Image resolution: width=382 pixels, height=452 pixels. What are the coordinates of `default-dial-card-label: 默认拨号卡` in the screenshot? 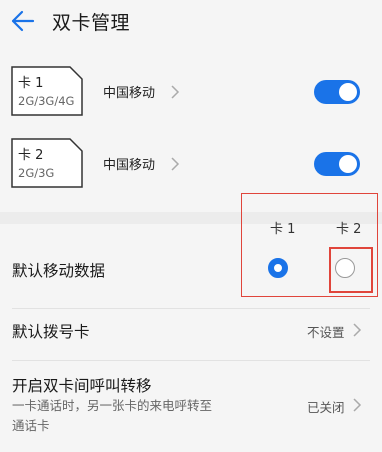 It's located at (51, 331).